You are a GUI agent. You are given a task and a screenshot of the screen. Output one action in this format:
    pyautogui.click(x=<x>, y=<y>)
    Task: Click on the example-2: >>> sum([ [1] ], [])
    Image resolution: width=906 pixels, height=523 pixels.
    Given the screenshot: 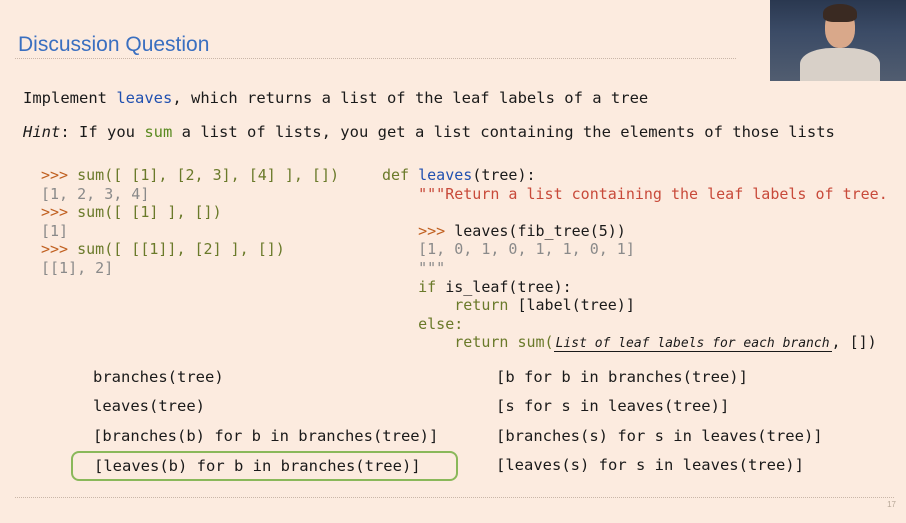 What is the action you would take?
    pyautogui.click(x=131, y=212)
    